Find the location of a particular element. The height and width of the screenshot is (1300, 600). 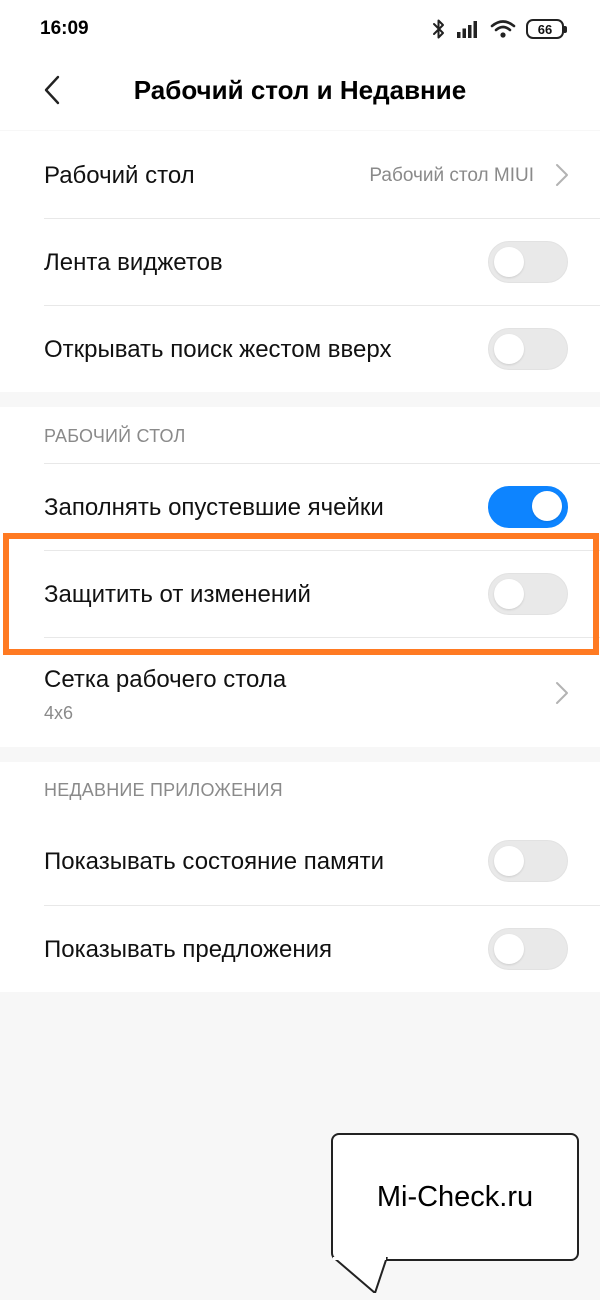

swipe-search-row: Открывать поиск жестом вверх is located at coordinates (300, 349).